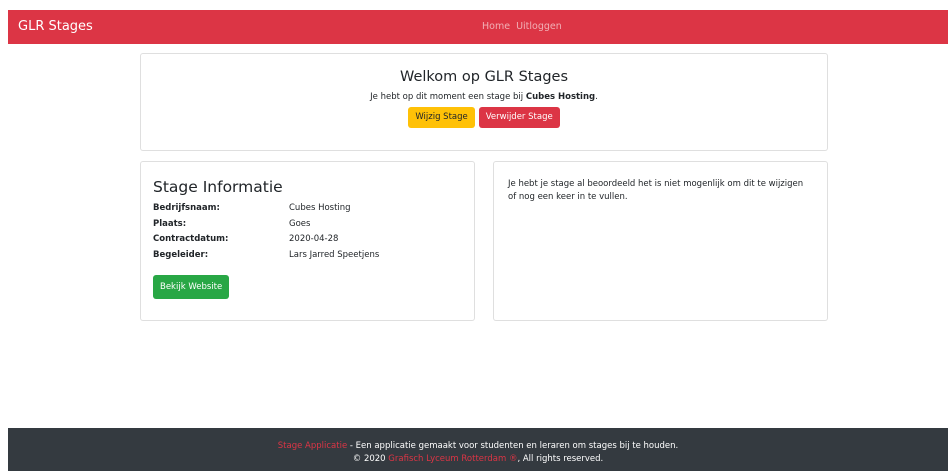  I want to click on brand-link: GLR Stages, so click(55, 26).